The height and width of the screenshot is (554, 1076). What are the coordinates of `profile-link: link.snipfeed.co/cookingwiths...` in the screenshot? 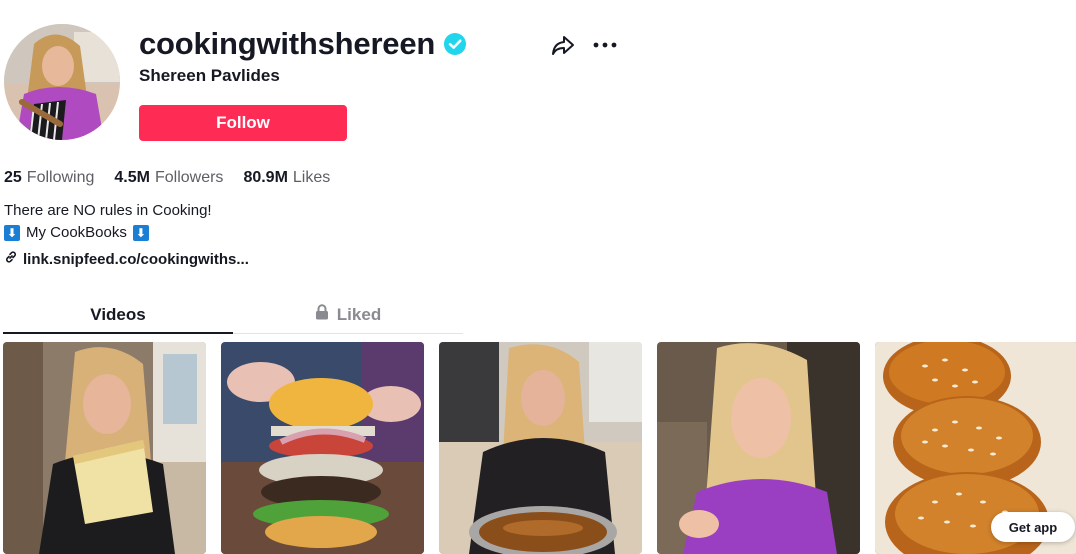 It's located at (126, 259).